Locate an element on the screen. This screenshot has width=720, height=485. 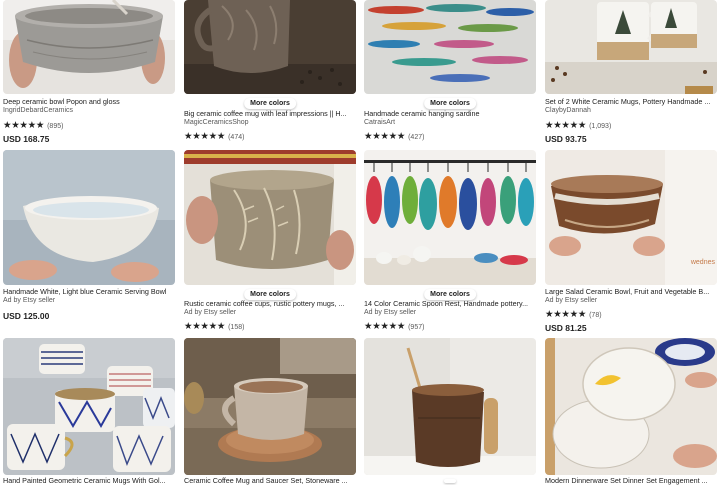
listing-card is located at coordinates (450, 410).